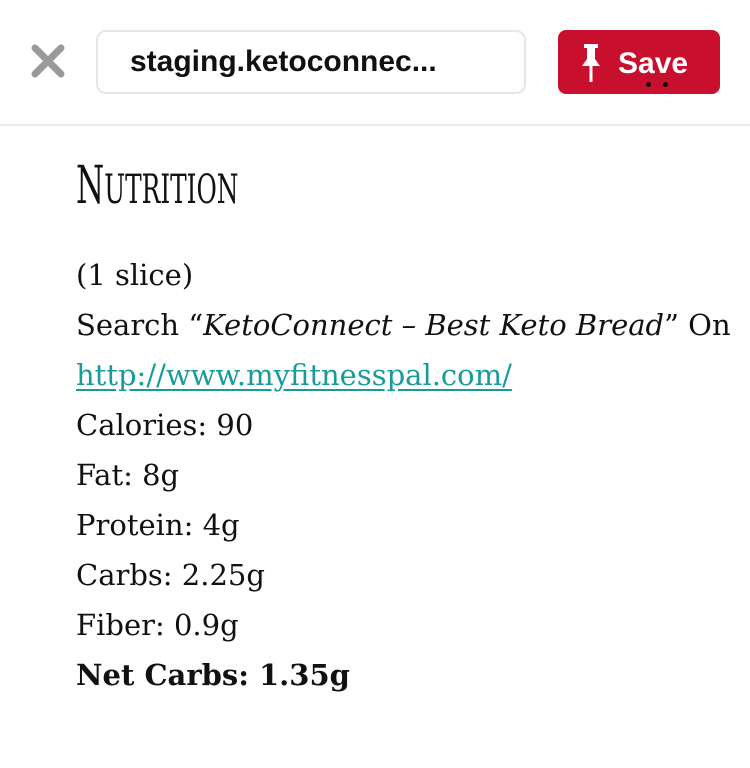 Image resolution: width=750 pixels, height=768 pixels. What do you see at coordinates (213, 675) in the screenshot?
I see `net-carbs: Net Carbs: 1.35g` at bounding box center [213, 675].